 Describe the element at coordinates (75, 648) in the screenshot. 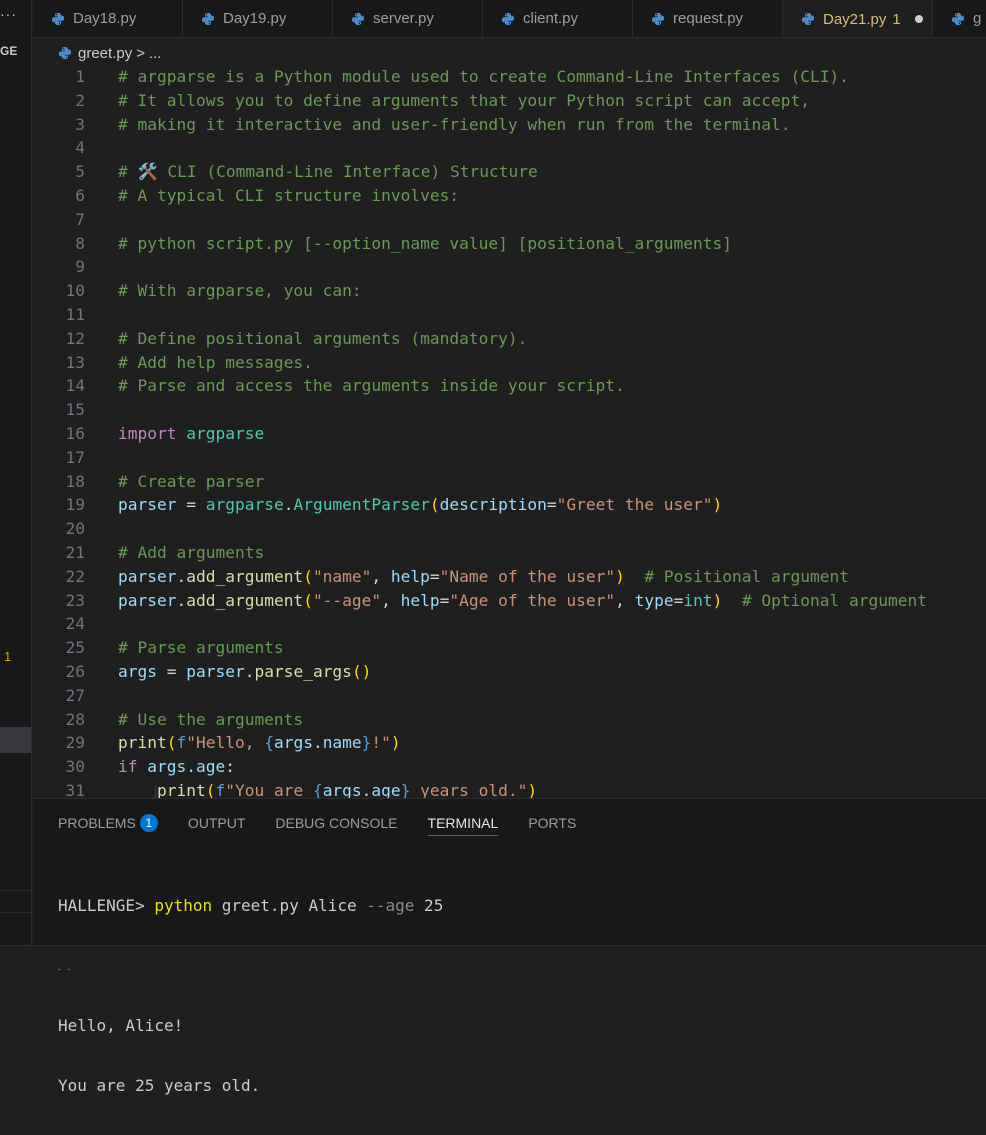

I see `line-number: 25` at that location.